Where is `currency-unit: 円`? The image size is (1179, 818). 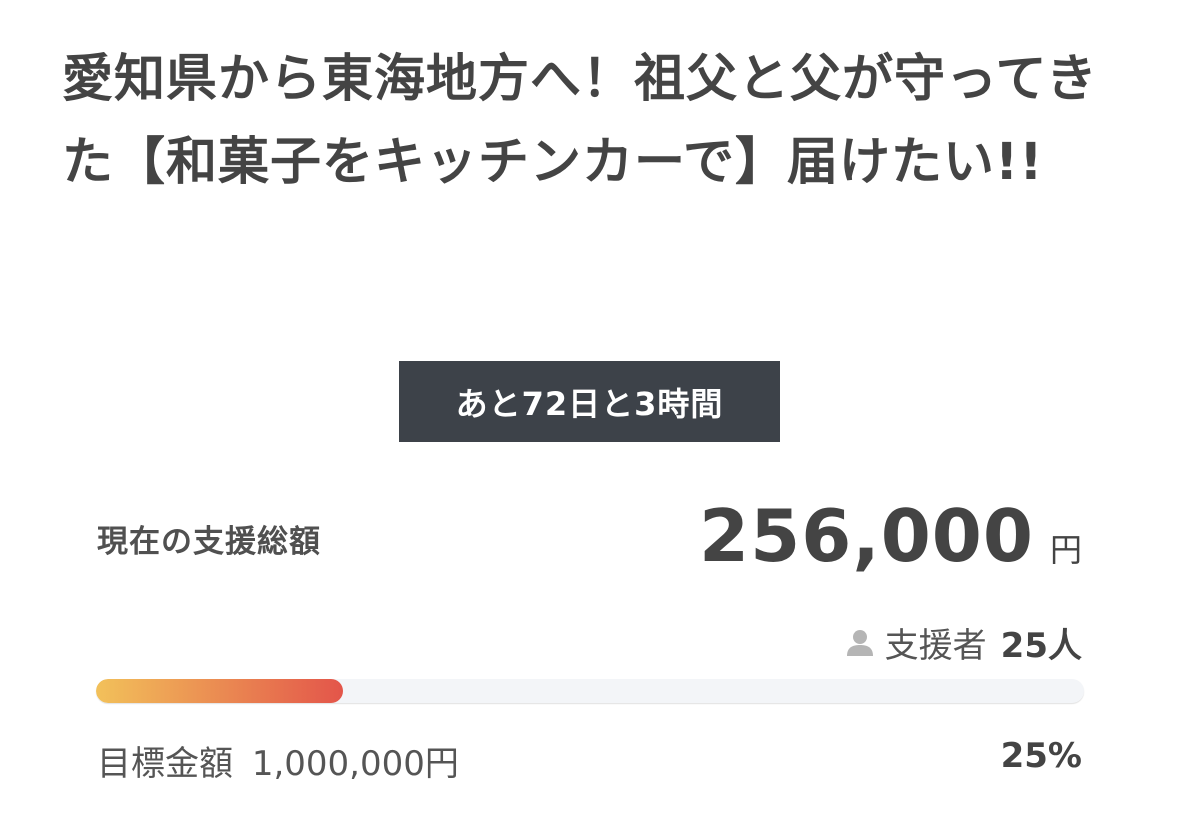
currency-unit: 円 is located at coordinates (1065, 550).